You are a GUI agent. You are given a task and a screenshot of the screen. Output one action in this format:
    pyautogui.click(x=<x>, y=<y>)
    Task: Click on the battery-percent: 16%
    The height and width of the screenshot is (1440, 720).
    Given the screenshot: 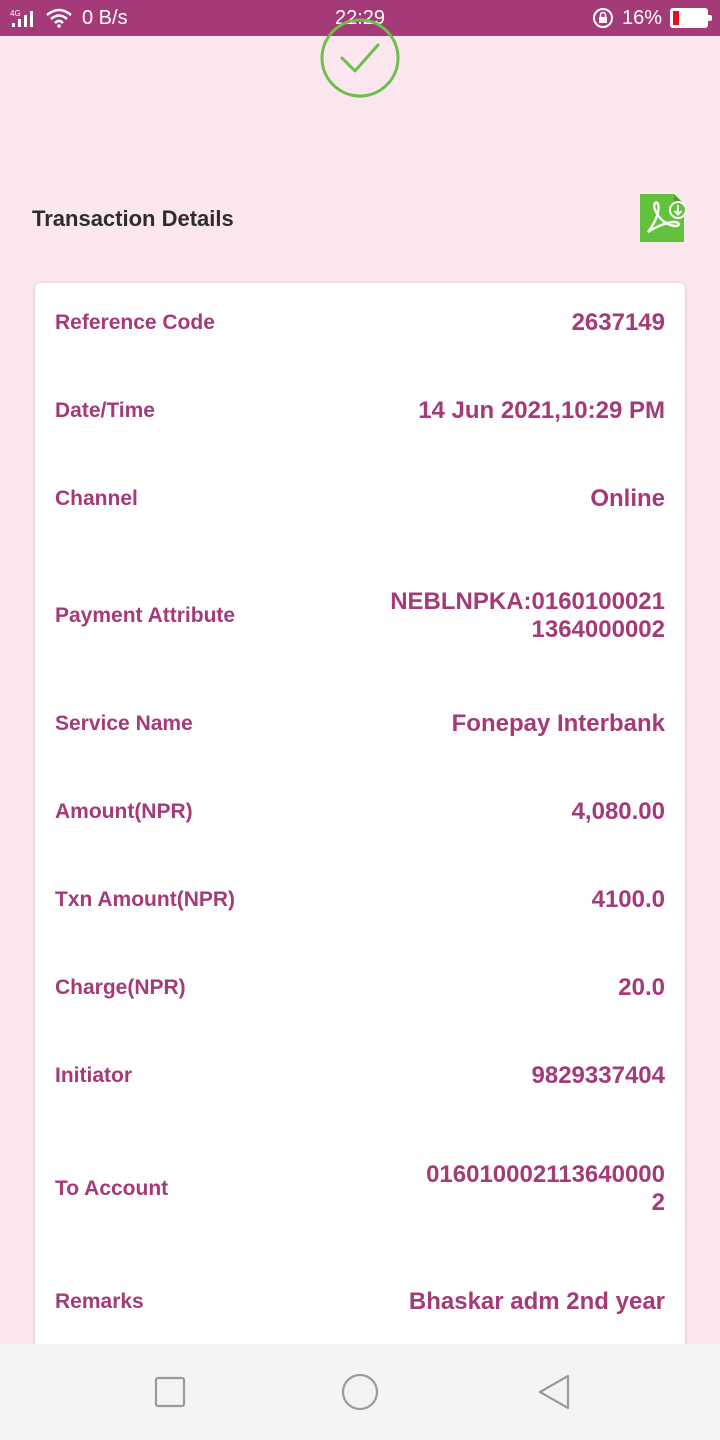 What is the action you would take?
    pyautogui.click(x=641, y=18)
    